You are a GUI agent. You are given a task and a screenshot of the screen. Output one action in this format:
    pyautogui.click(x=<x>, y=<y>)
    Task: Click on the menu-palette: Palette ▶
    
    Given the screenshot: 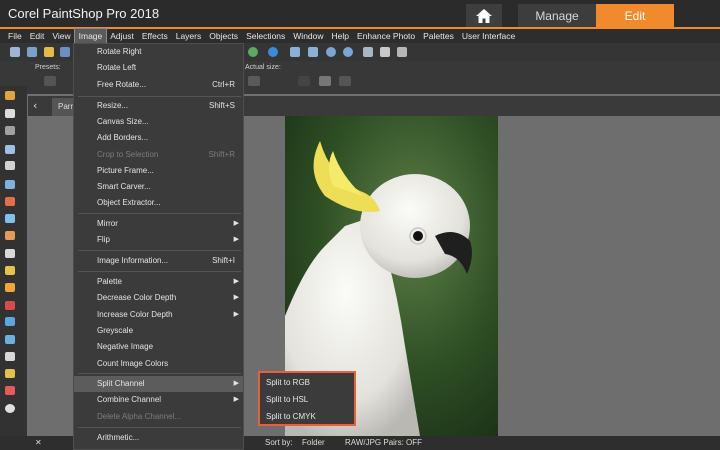 What is the action you would take?
    pyautogui.click(x=158, y=282)
    